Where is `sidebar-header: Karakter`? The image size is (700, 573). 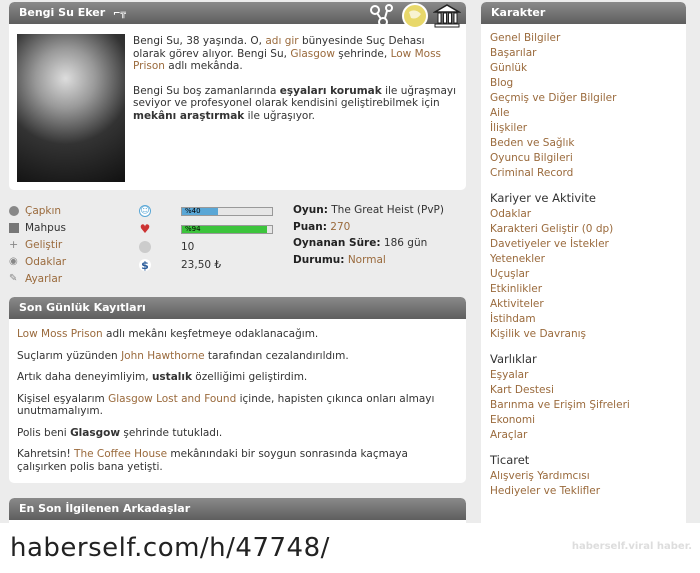 sidebar-header: Karakter is located at coordinates (583, 13).